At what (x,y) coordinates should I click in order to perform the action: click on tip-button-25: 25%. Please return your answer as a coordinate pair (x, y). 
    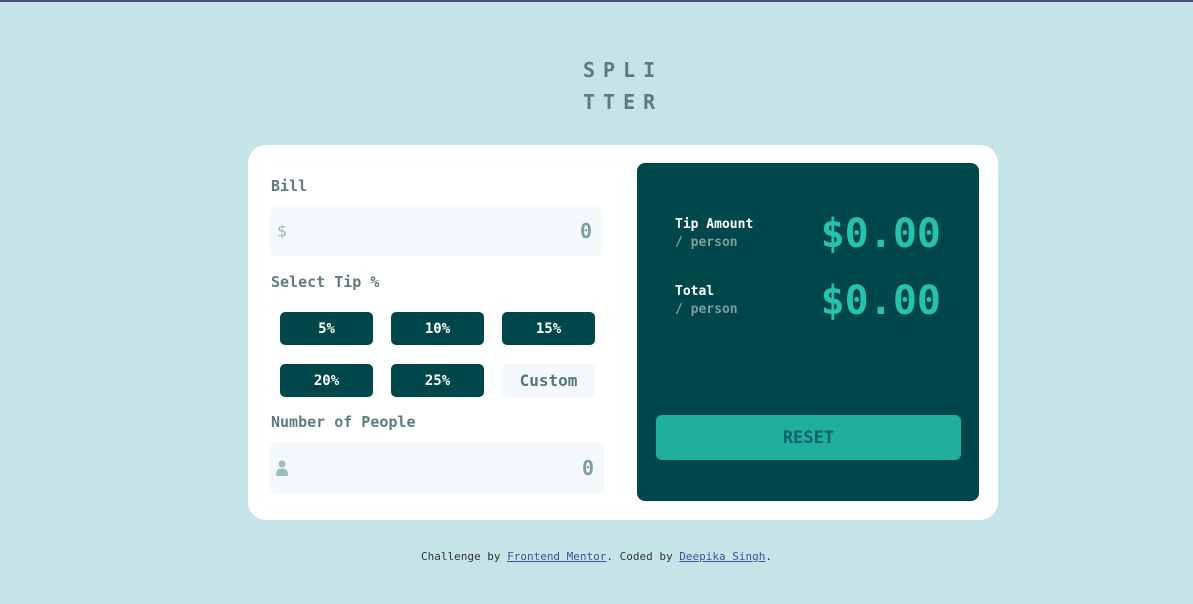
    Looking at the image, I should click on (437, 380).